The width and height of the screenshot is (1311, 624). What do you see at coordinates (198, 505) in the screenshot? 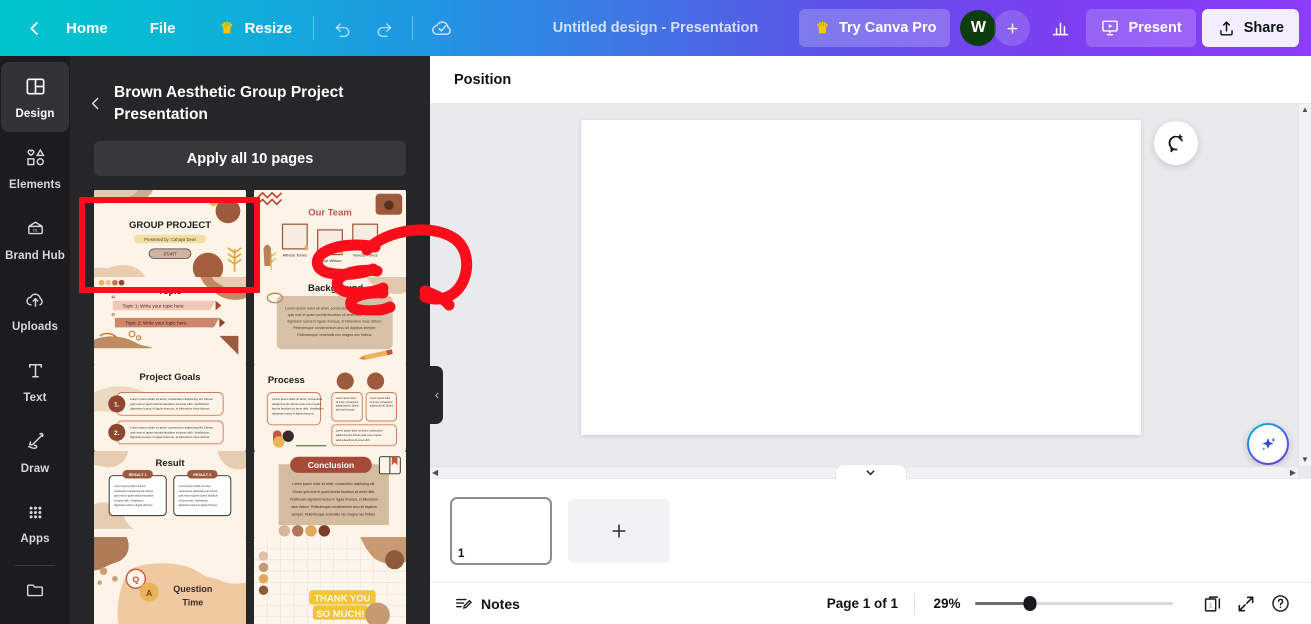
I see `svg-text:dignissim luctus in ligula rho: dignissim luctus in ligula rhoncus.` at bounding box center [198, 505].